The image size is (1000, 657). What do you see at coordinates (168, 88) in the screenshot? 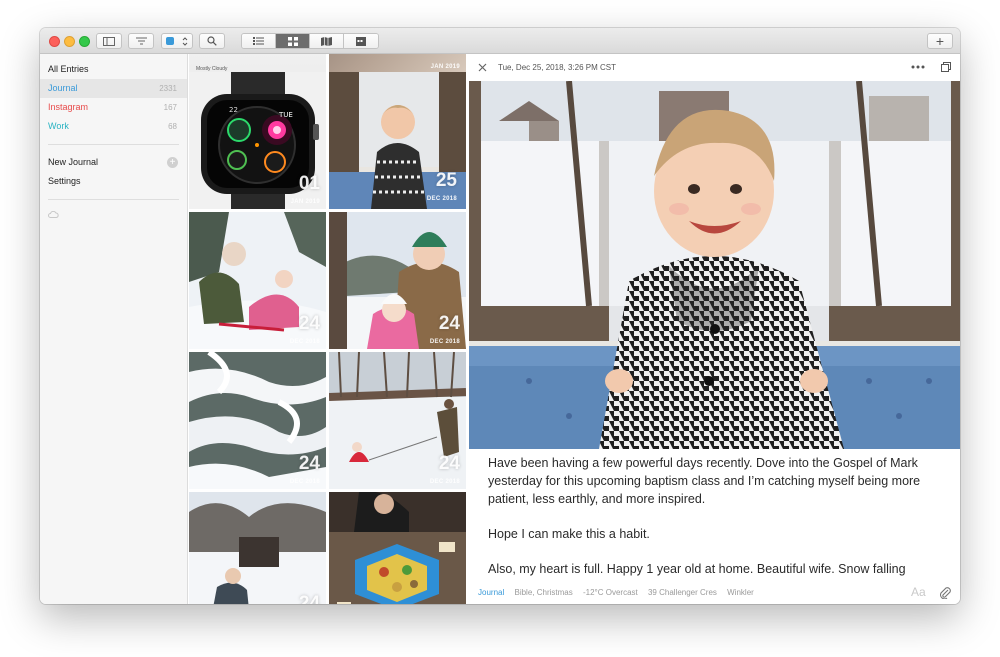
I see `entry-count: 2331` at bounding box center [168, 88].